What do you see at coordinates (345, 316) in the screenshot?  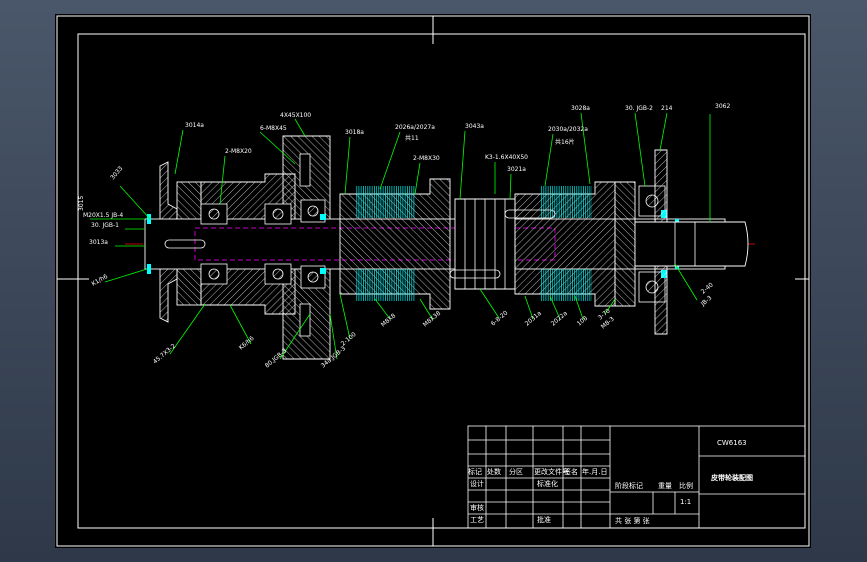 I see `leader-line-l28` at bounding box center [345, 316].